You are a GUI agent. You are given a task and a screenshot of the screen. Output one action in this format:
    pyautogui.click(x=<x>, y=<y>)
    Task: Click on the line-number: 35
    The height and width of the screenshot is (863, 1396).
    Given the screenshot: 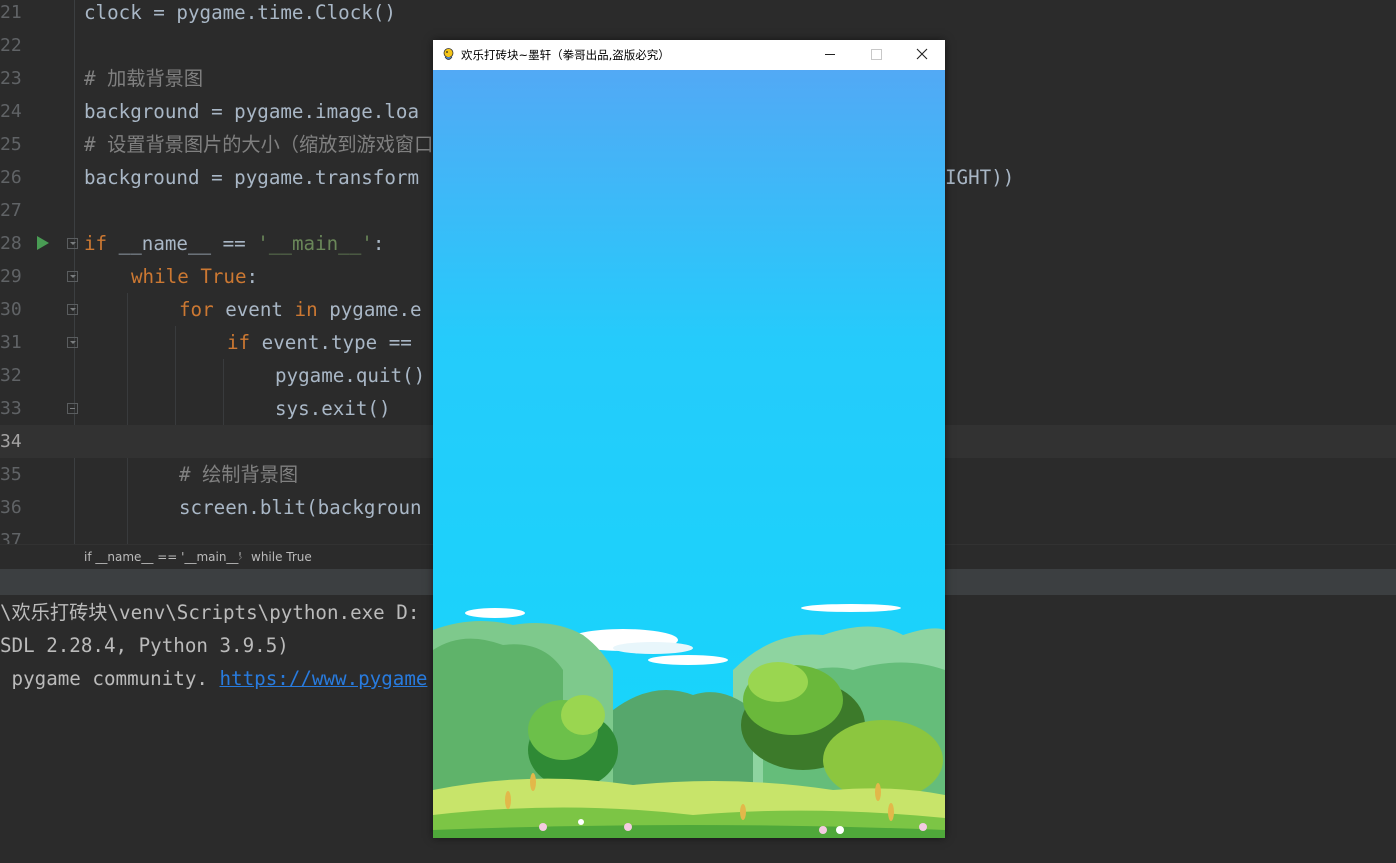 What is the action you would take?
    pyautogui.click(x=11, y=474)
    